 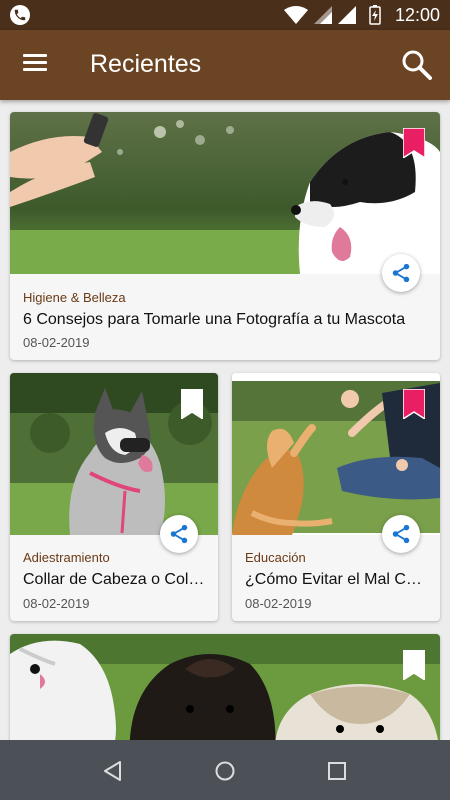 I want to click on battery-charging-icon, so click(x=375, y=15).